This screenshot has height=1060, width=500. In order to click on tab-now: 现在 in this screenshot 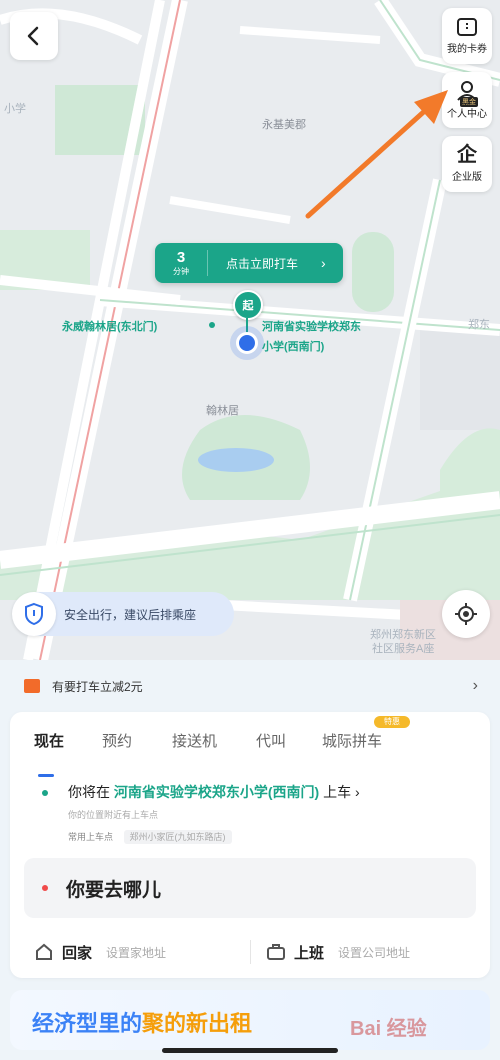, I will do `click(49, 740)`.